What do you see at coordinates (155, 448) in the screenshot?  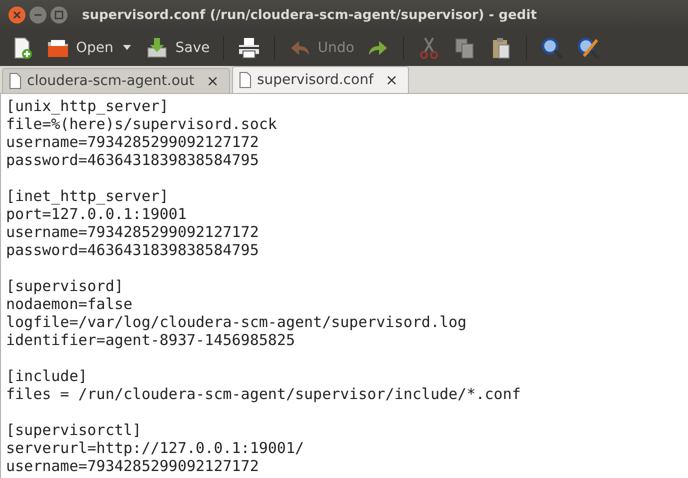 I see `code-line: serverurl=http://127.0.0.1:19001/` at bounding box center [155, 448].